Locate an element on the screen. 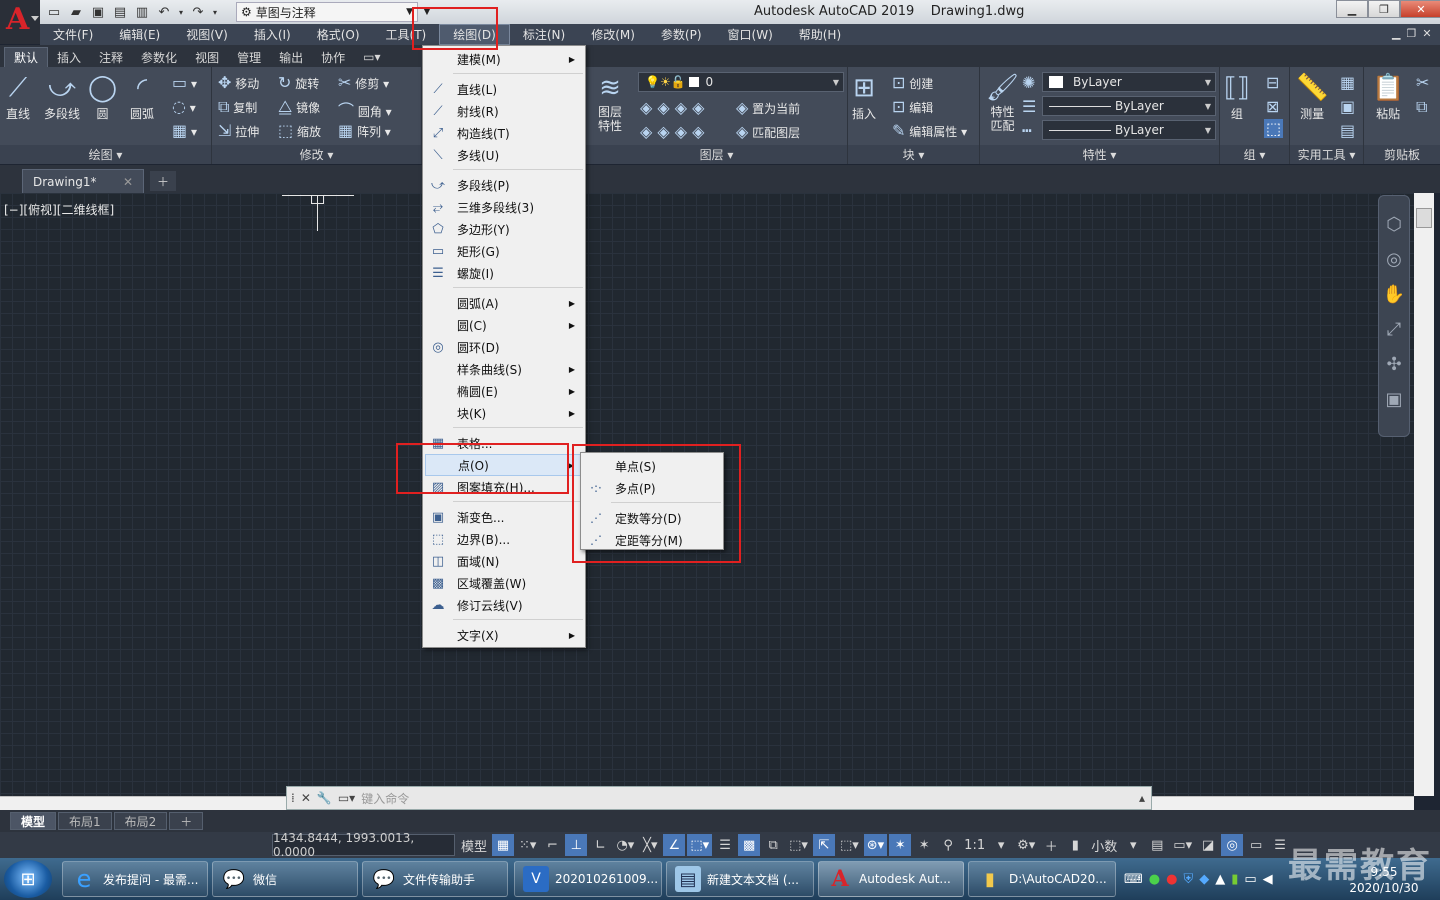  dynamic-ucs-icon: ⇱ is located at coordinates (823, 845).